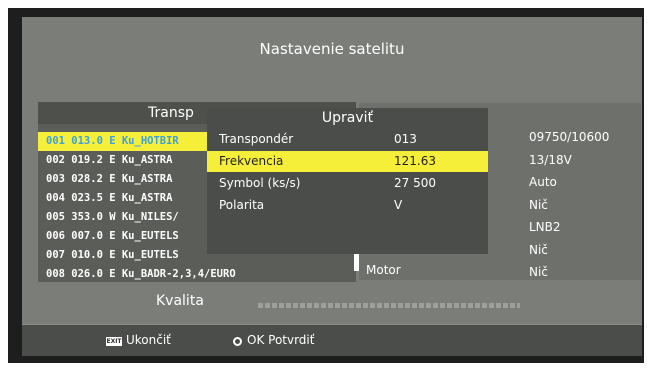 The height and width of the screenshot is (371, 652). Describe the element at coordinates (347, 205) in the screenshot. I see `polarity-field: Polarita V` at that location.